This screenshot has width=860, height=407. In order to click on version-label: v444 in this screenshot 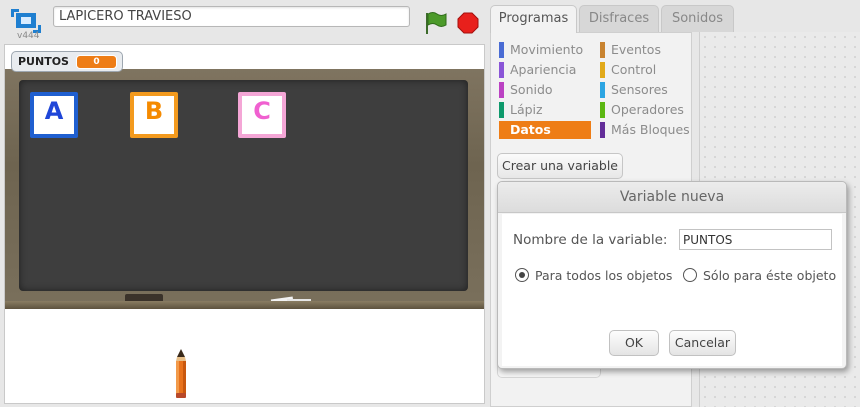, I will do `click(28, 36)`.